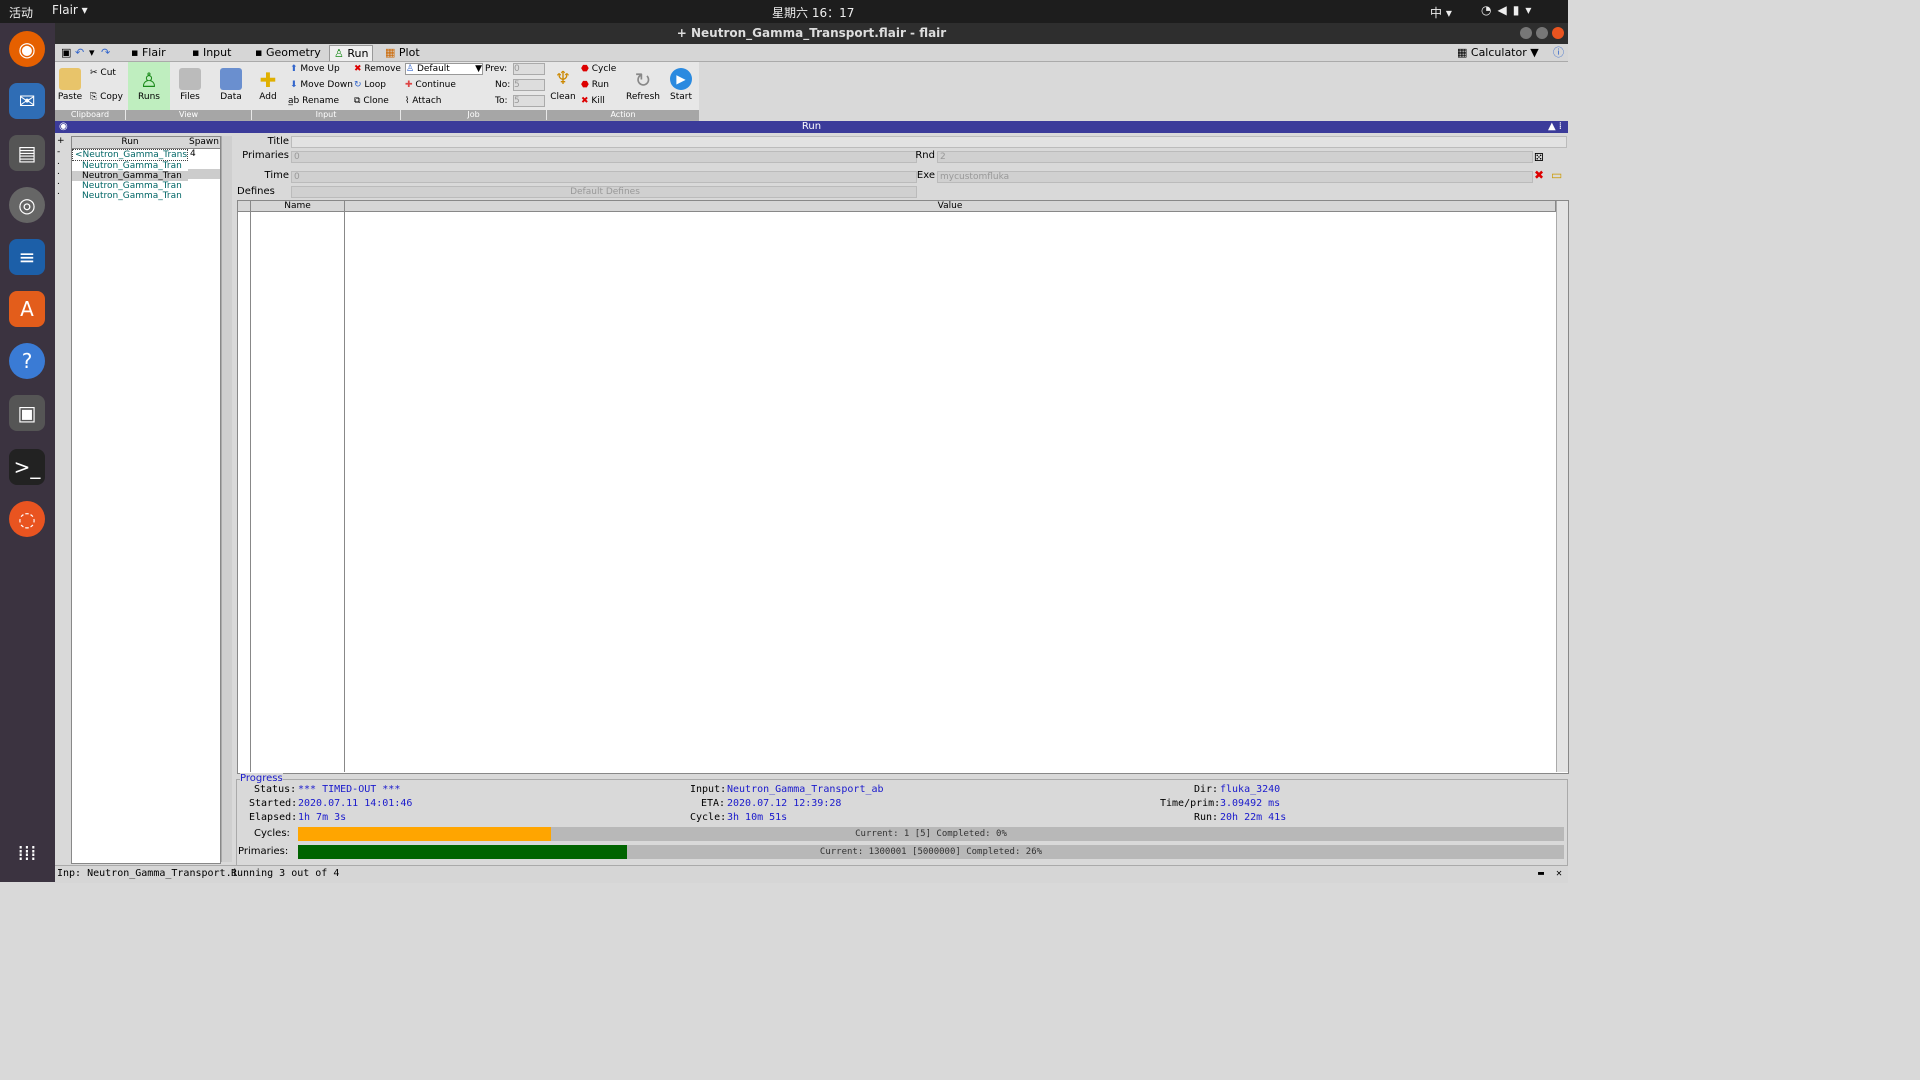 The image size is (1920, 1080). I want to click on value-column-header: Value, so click(950, 206).